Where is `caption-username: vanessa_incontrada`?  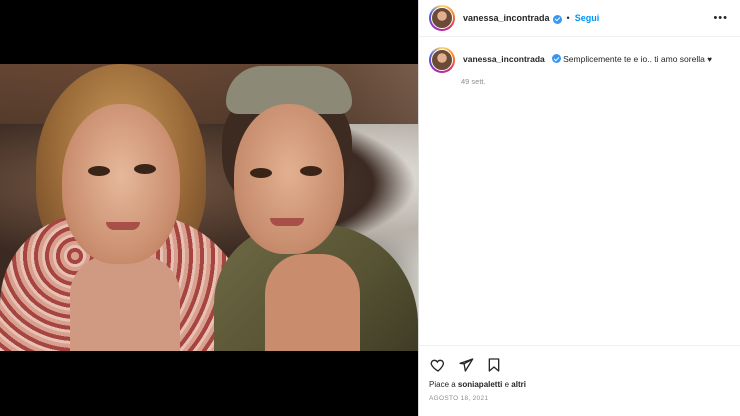
caption-username: vanessa_incontrada is located at coordinates (504, 59).